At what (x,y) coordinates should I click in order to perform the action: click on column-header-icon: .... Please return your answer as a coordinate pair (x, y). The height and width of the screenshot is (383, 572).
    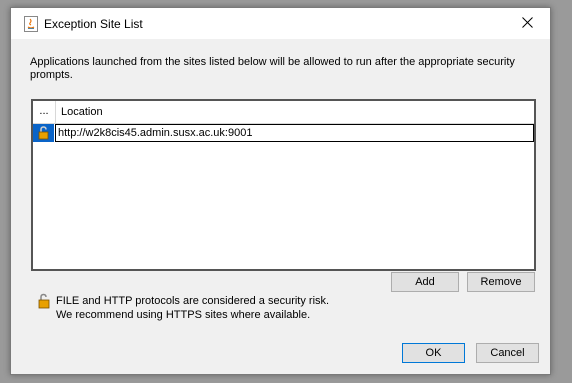
    Looking at the image, I should click on (44, 112).